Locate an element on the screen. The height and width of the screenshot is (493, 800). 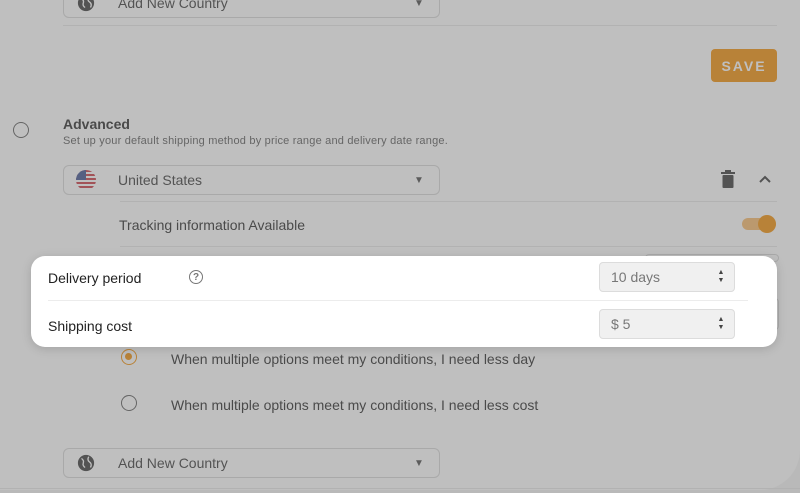
toggle-knob is located at coordinates (767, 224).